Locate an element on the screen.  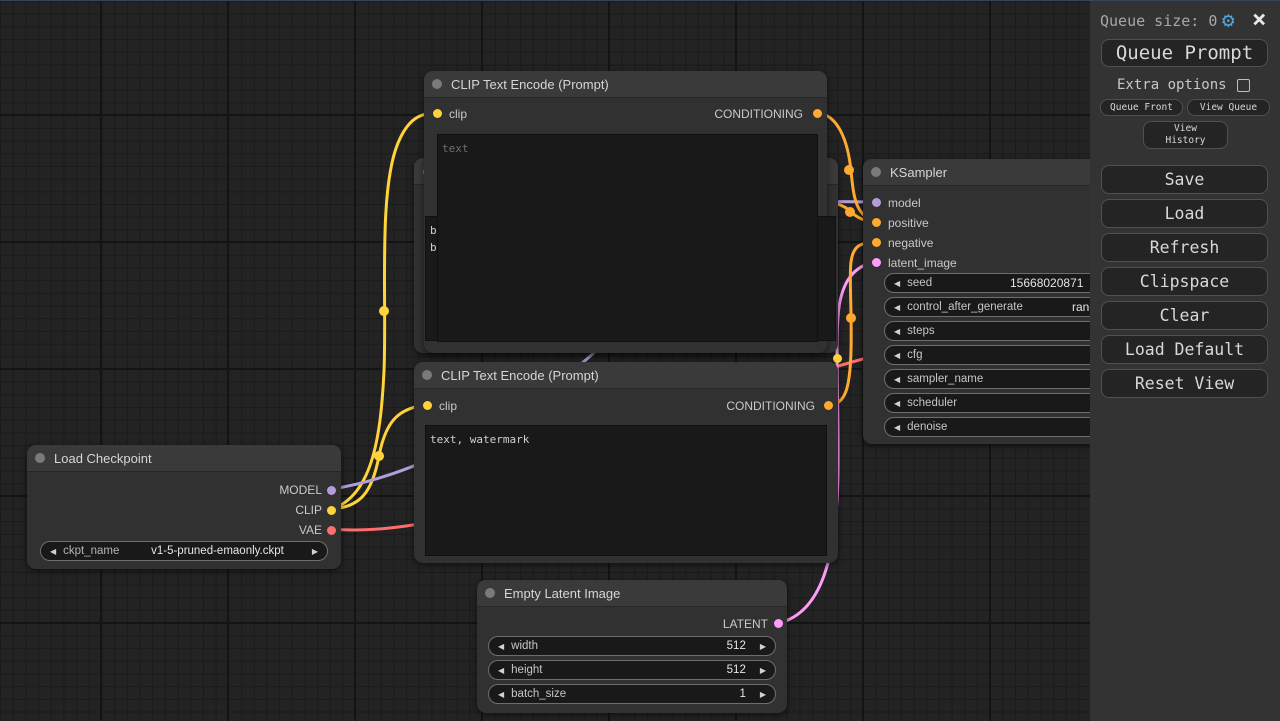
close-icon: × is located at coordinates (1259, 19).